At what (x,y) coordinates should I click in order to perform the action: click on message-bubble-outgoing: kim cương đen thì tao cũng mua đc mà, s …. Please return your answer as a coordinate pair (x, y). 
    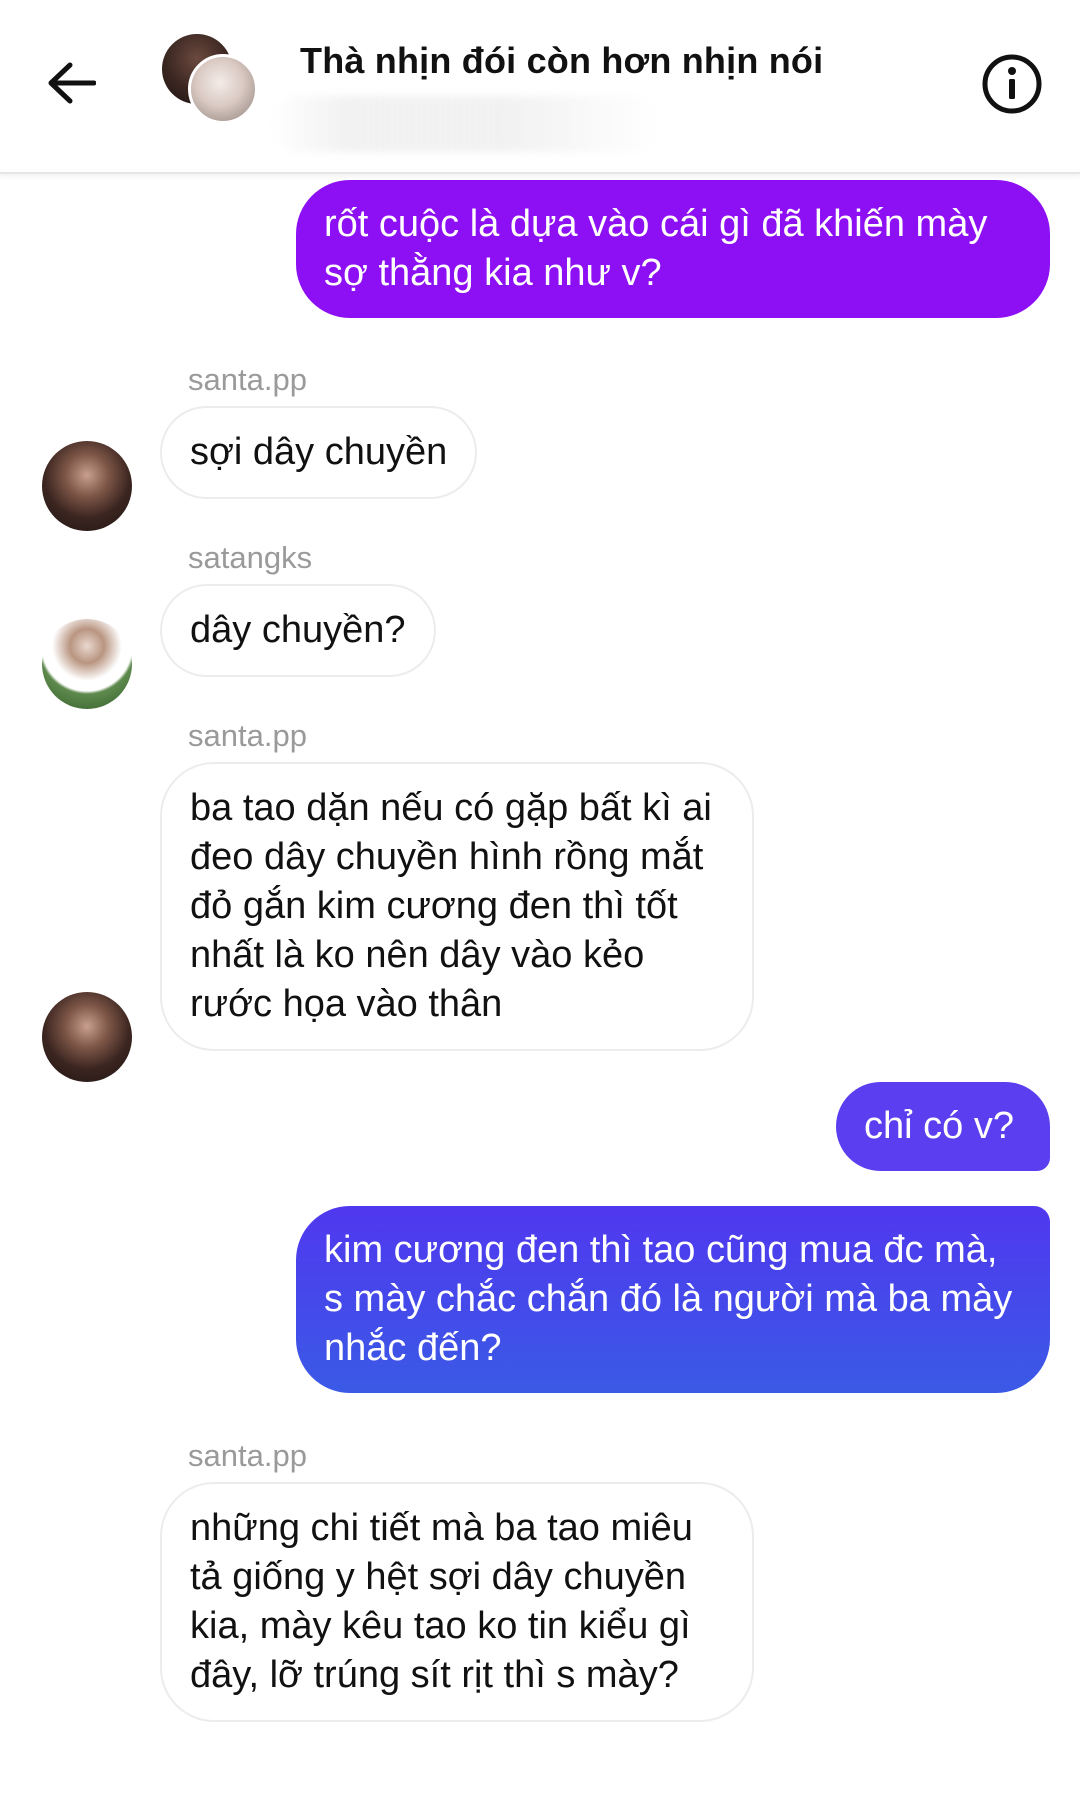
    Looking at the image, I should click on (673, 1299).